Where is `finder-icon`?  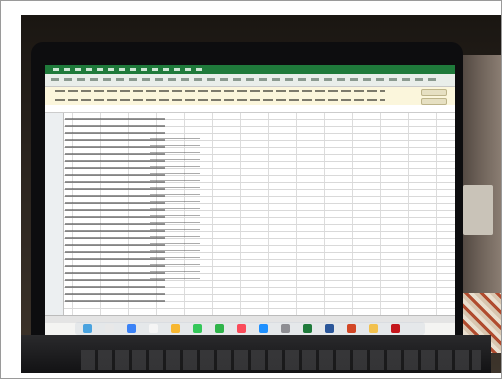 finder-icon is located at coordinates (87, 328).